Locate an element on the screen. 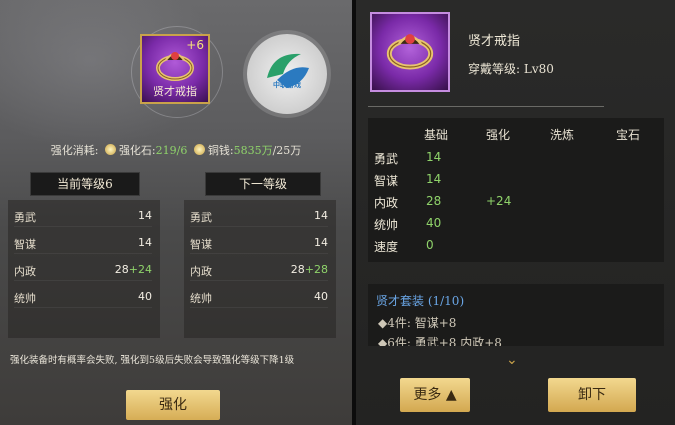 The image size is (675, 425). stone-label: 强化石: is located at coordinates (137, 150).